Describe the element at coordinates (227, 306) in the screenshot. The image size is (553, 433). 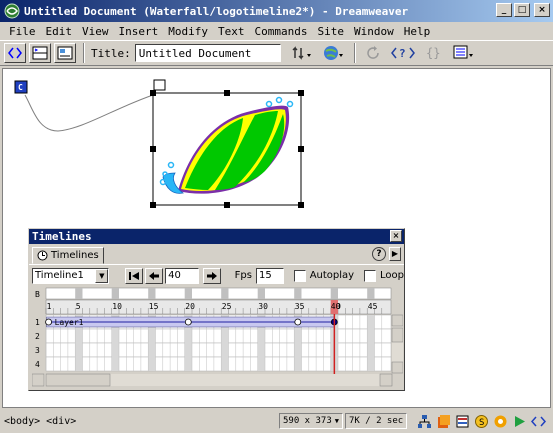
I see `frame-number-label: 25` at that location.